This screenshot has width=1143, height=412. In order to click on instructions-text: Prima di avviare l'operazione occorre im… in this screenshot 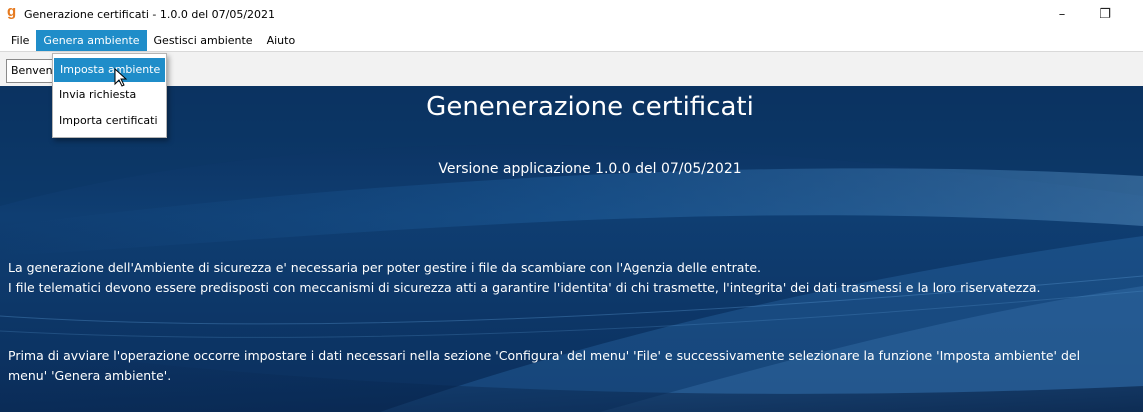, I will do `click(544, 365)`.